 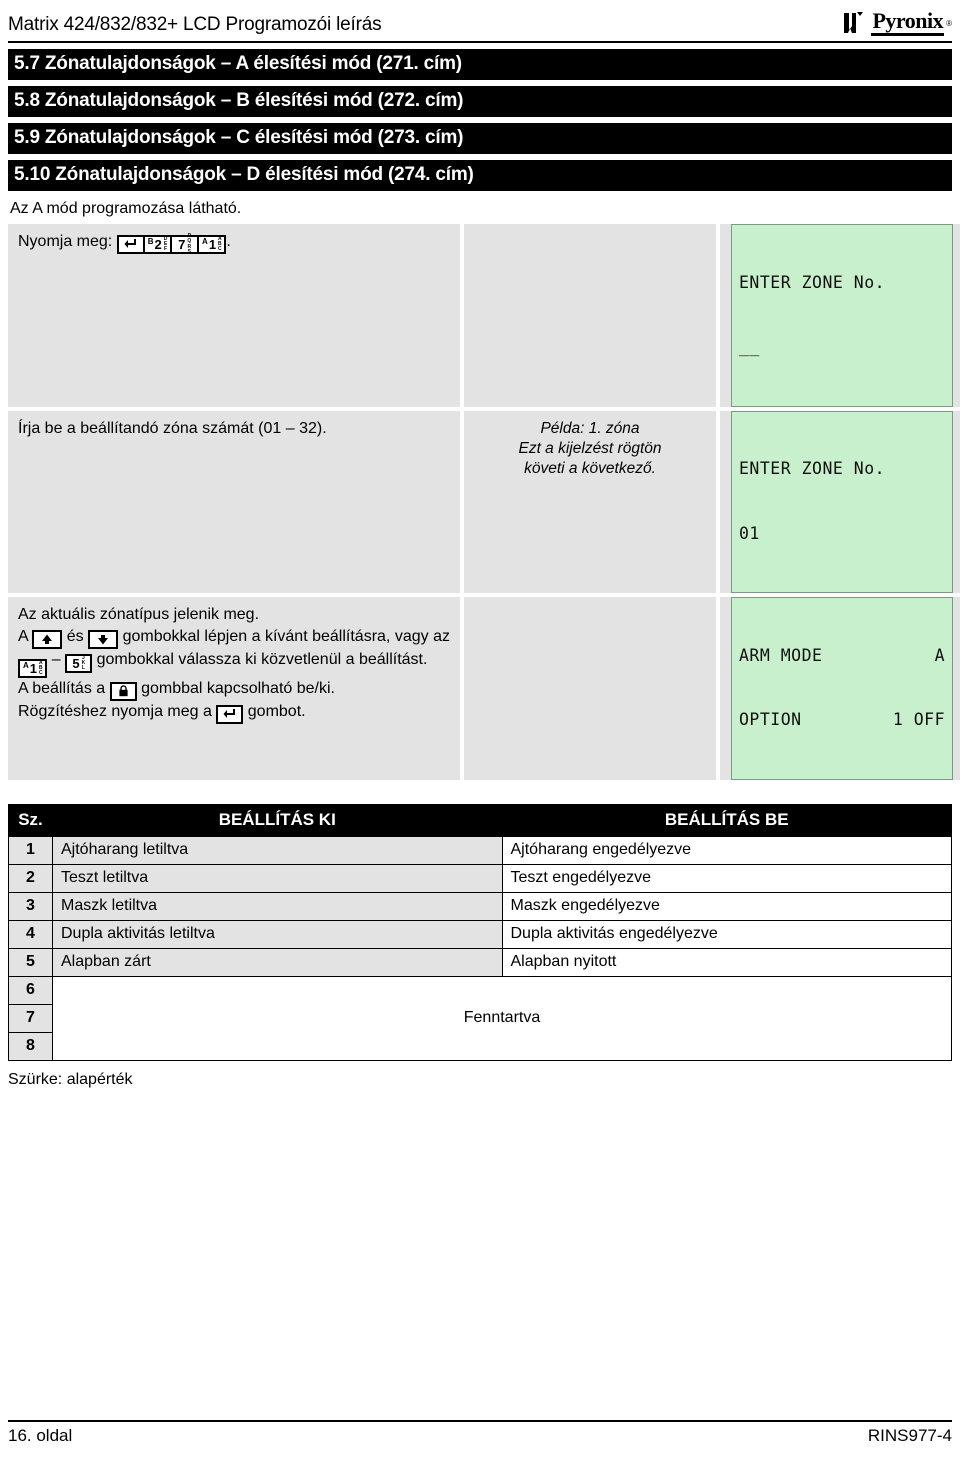 What do you see at coordinates (590, 468) in the screenshot?
I see `example-note-line3: követi a következő.` at bounding box center [590, 468].